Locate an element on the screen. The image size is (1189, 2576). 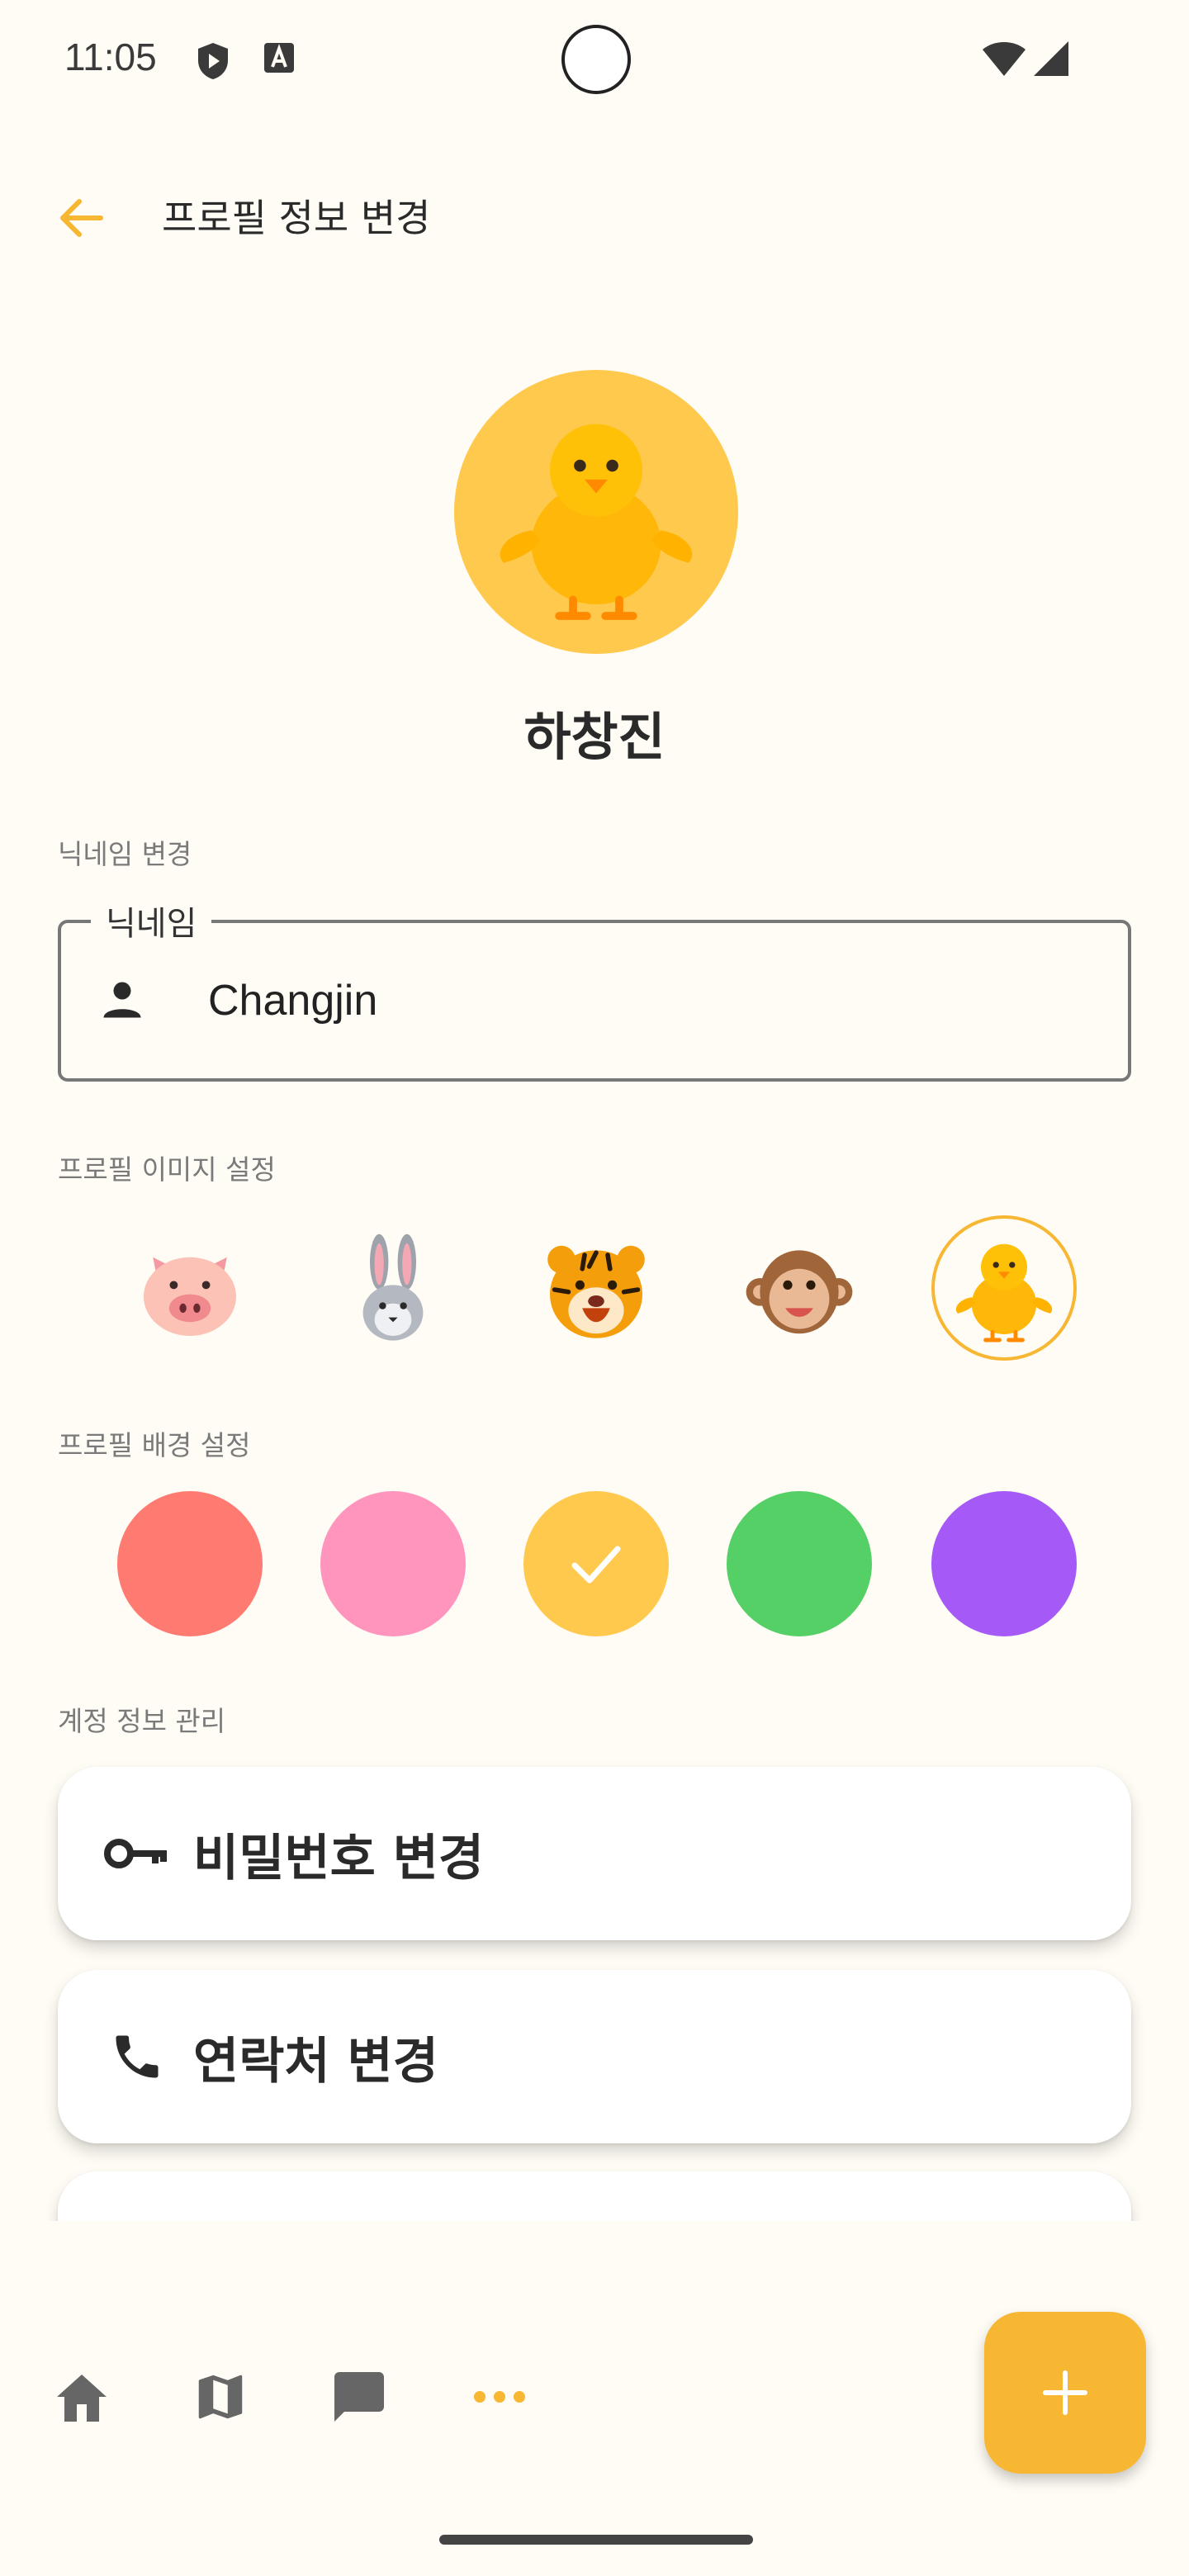
emoji-option-pig is located at coordinates (190, 1289).